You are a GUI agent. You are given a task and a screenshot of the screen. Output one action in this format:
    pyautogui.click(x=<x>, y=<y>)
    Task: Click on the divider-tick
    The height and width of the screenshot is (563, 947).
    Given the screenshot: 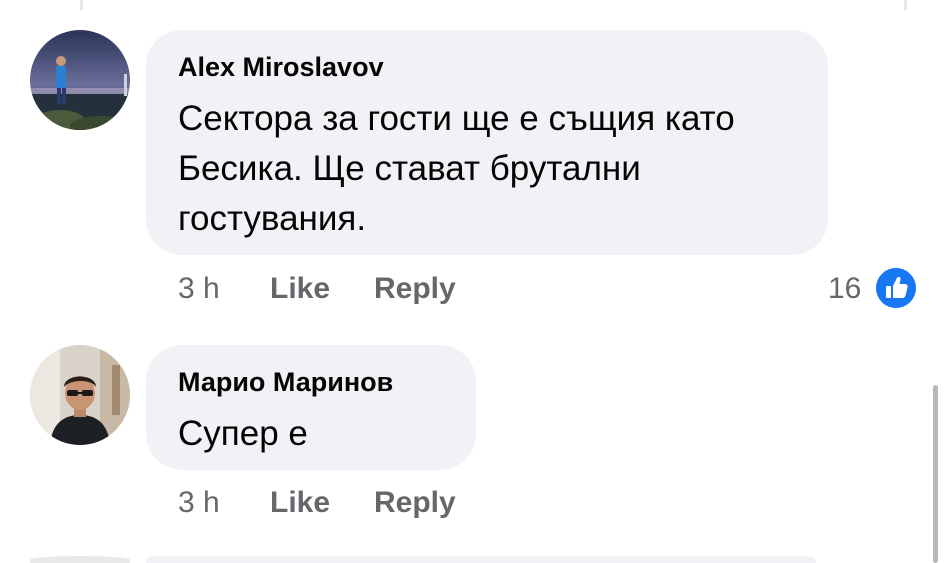 What is the action you would take?
    pyautogui.click(x=905, y=5)
    